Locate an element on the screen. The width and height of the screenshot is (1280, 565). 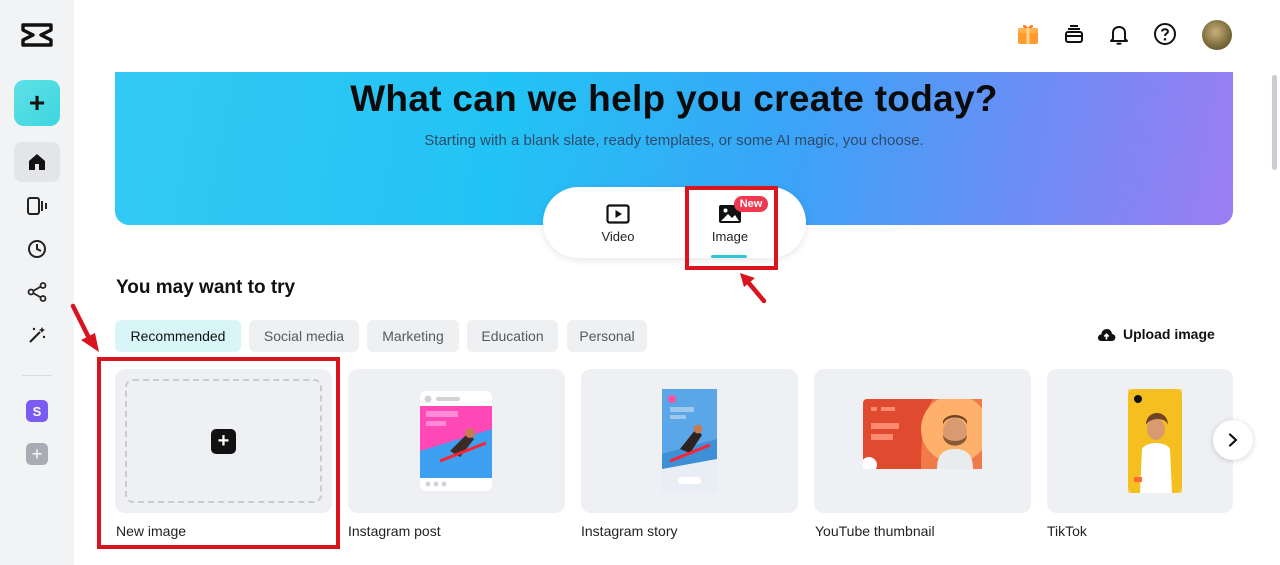
workspace-avatar: S is located at coordinates (37, 411).